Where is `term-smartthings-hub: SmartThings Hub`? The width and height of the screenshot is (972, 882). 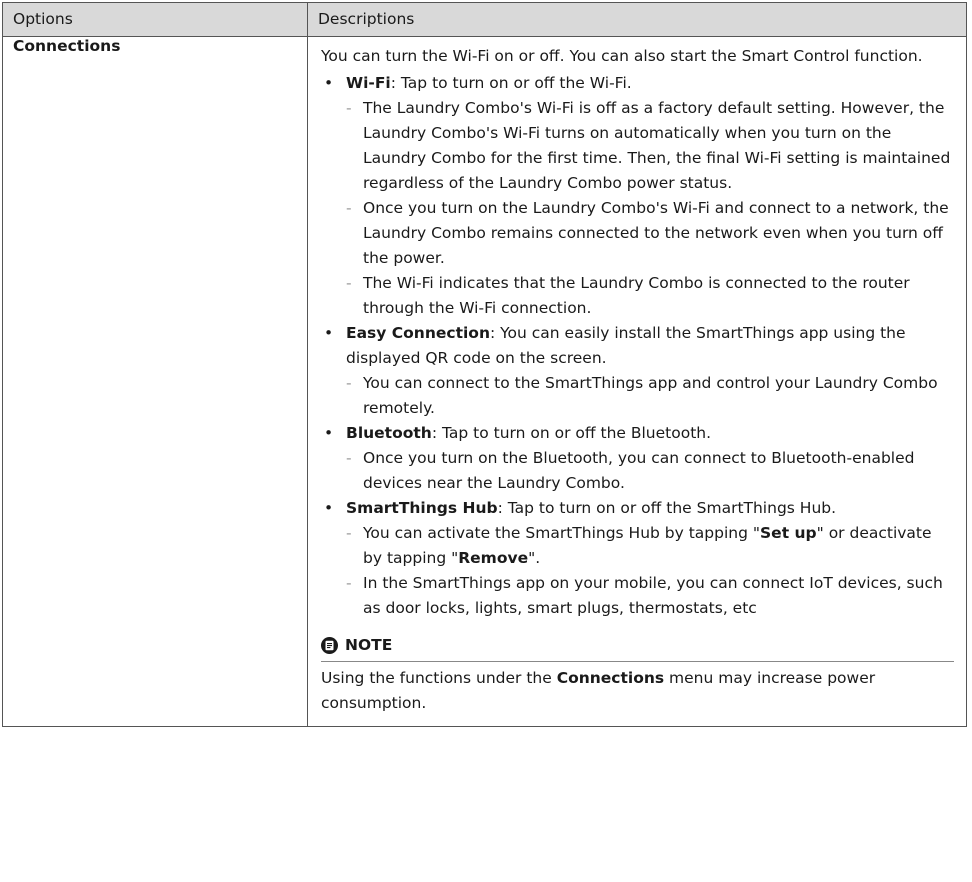
term-smartthings-hub: SmartThings Hub is located at coordinates (422, 508).